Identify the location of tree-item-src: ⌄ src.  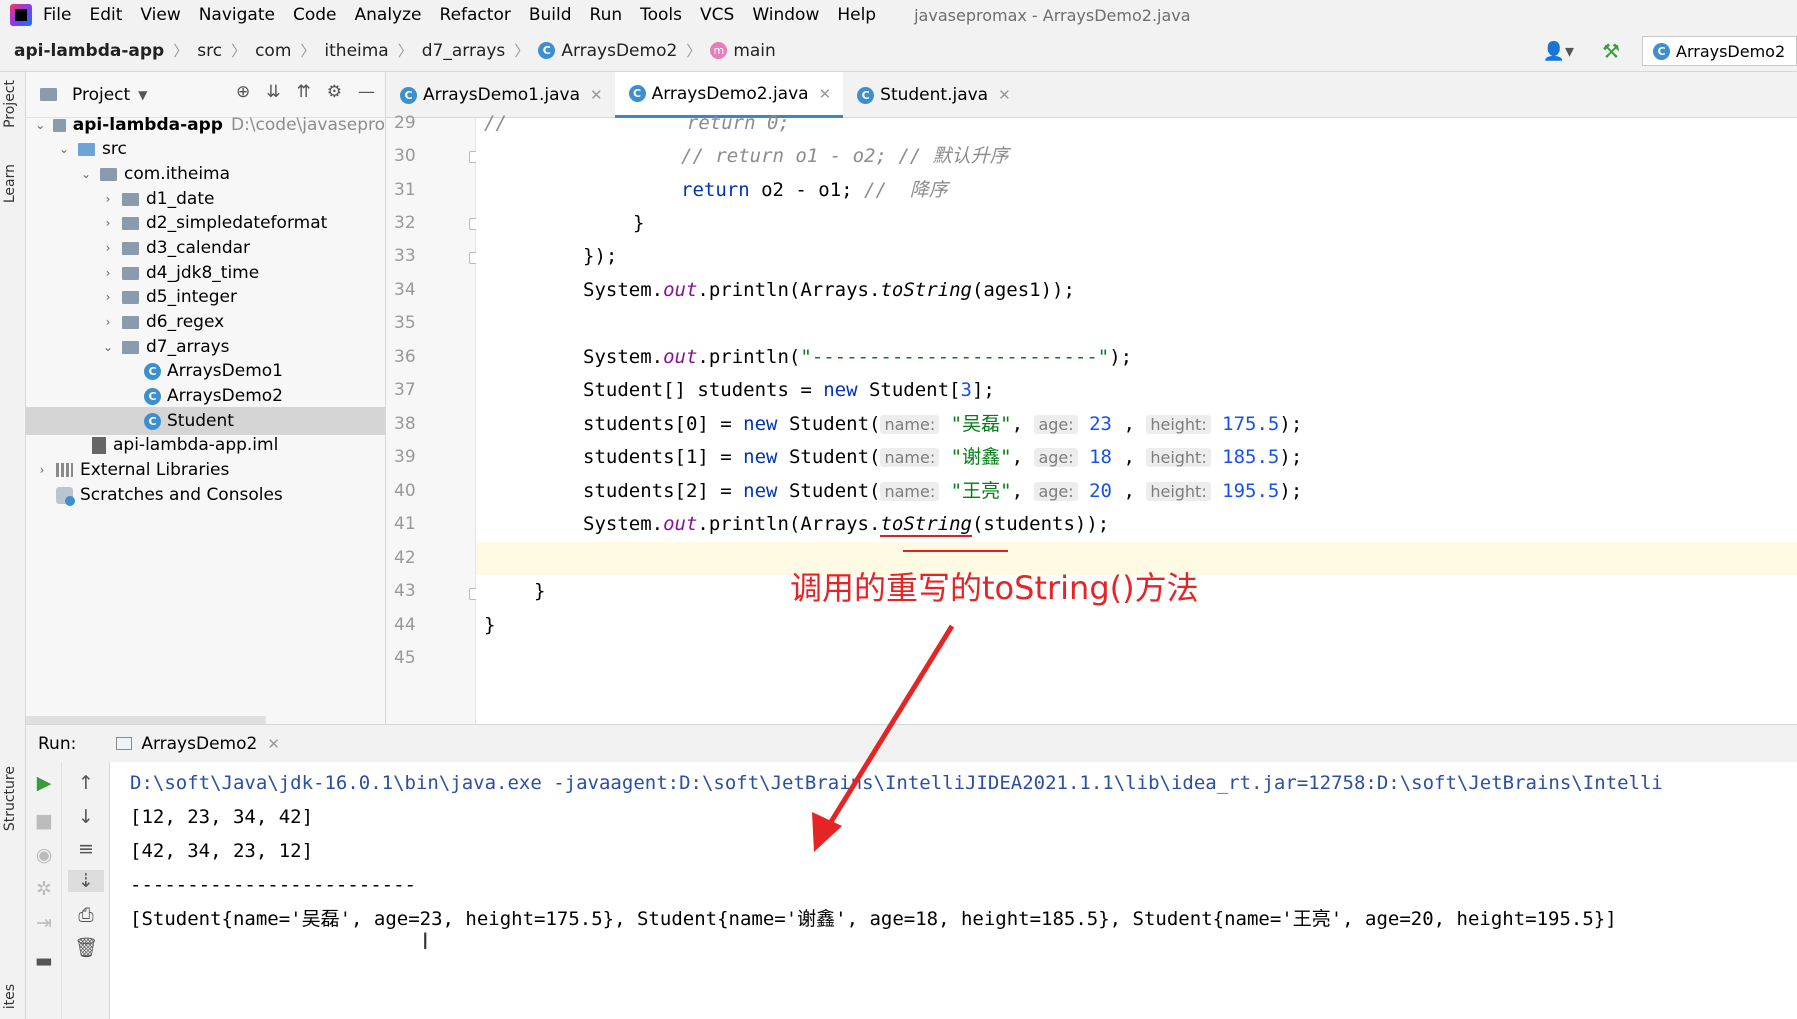
(205, 149).